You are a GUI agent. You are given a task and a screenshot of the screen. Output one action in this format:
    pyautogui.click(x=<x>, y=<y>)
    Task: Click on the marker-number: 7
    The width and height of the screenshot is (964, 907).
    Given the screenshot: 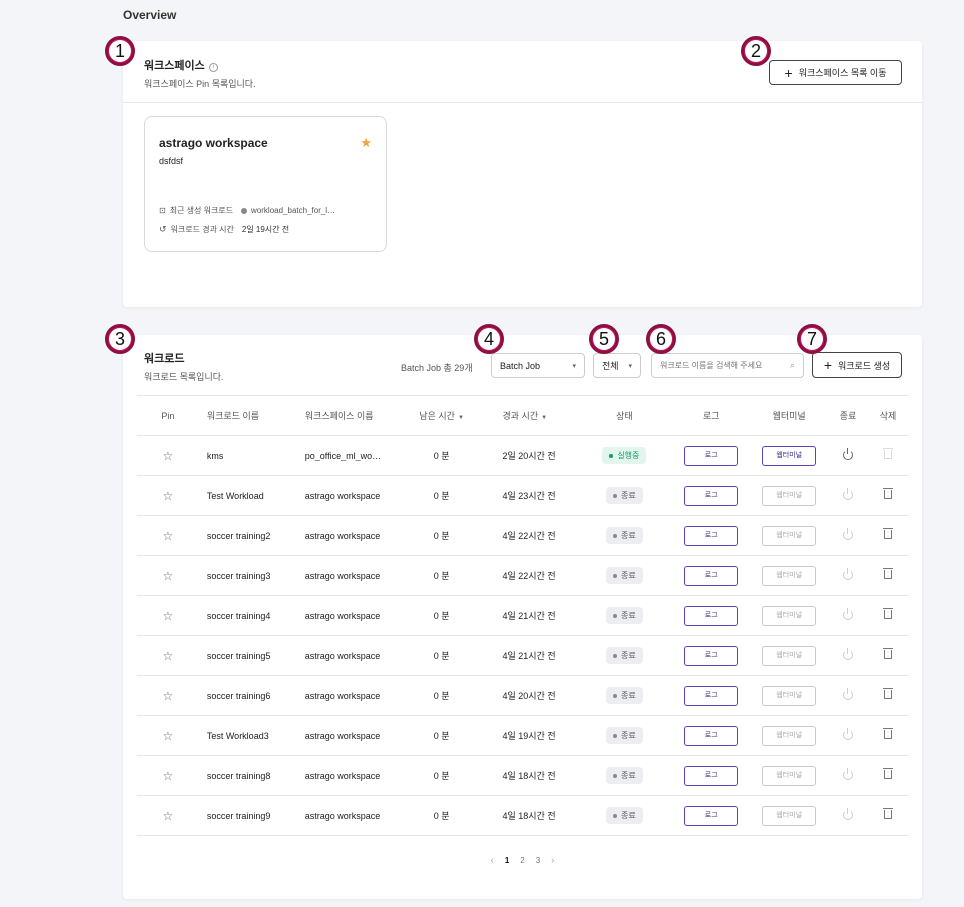 What is the action you would take?
    pyautogui.click(x=812, y=339)
    